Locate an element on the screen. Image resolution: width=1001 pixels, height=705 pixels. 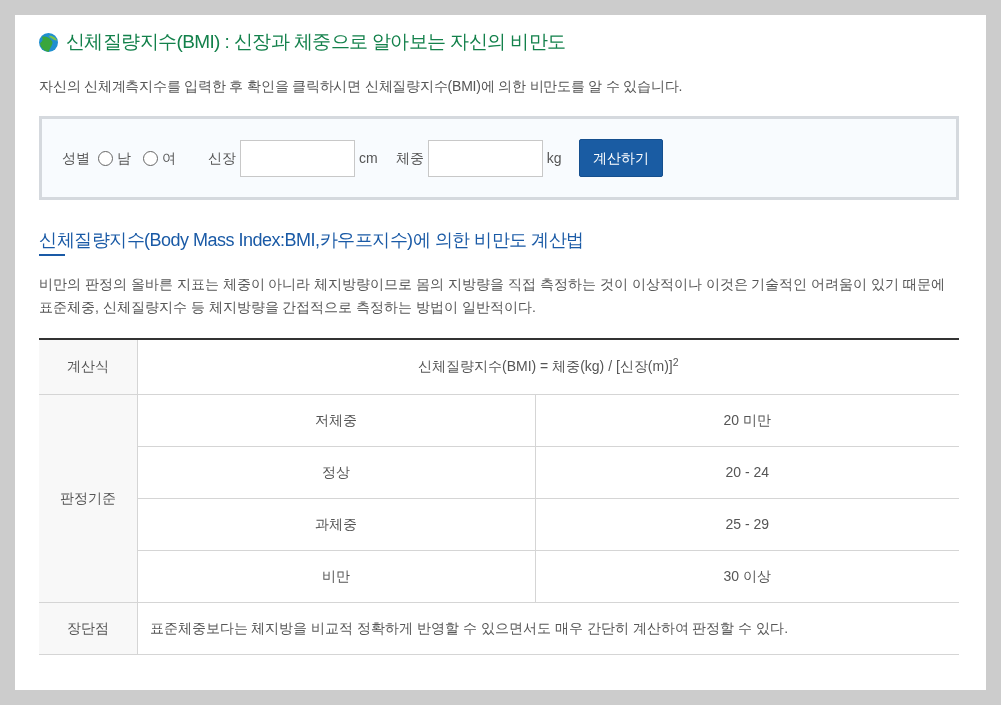
field-label: 체중 is located at coordinates (409, 158).